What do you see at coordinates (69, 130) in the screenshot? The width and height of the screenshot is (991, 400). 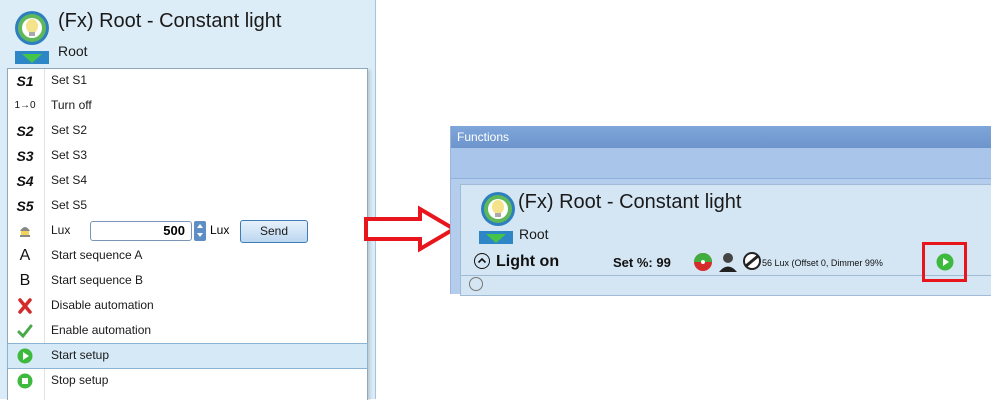 I see `menu-item-label: Set S2` at bounding box center [69, 130].